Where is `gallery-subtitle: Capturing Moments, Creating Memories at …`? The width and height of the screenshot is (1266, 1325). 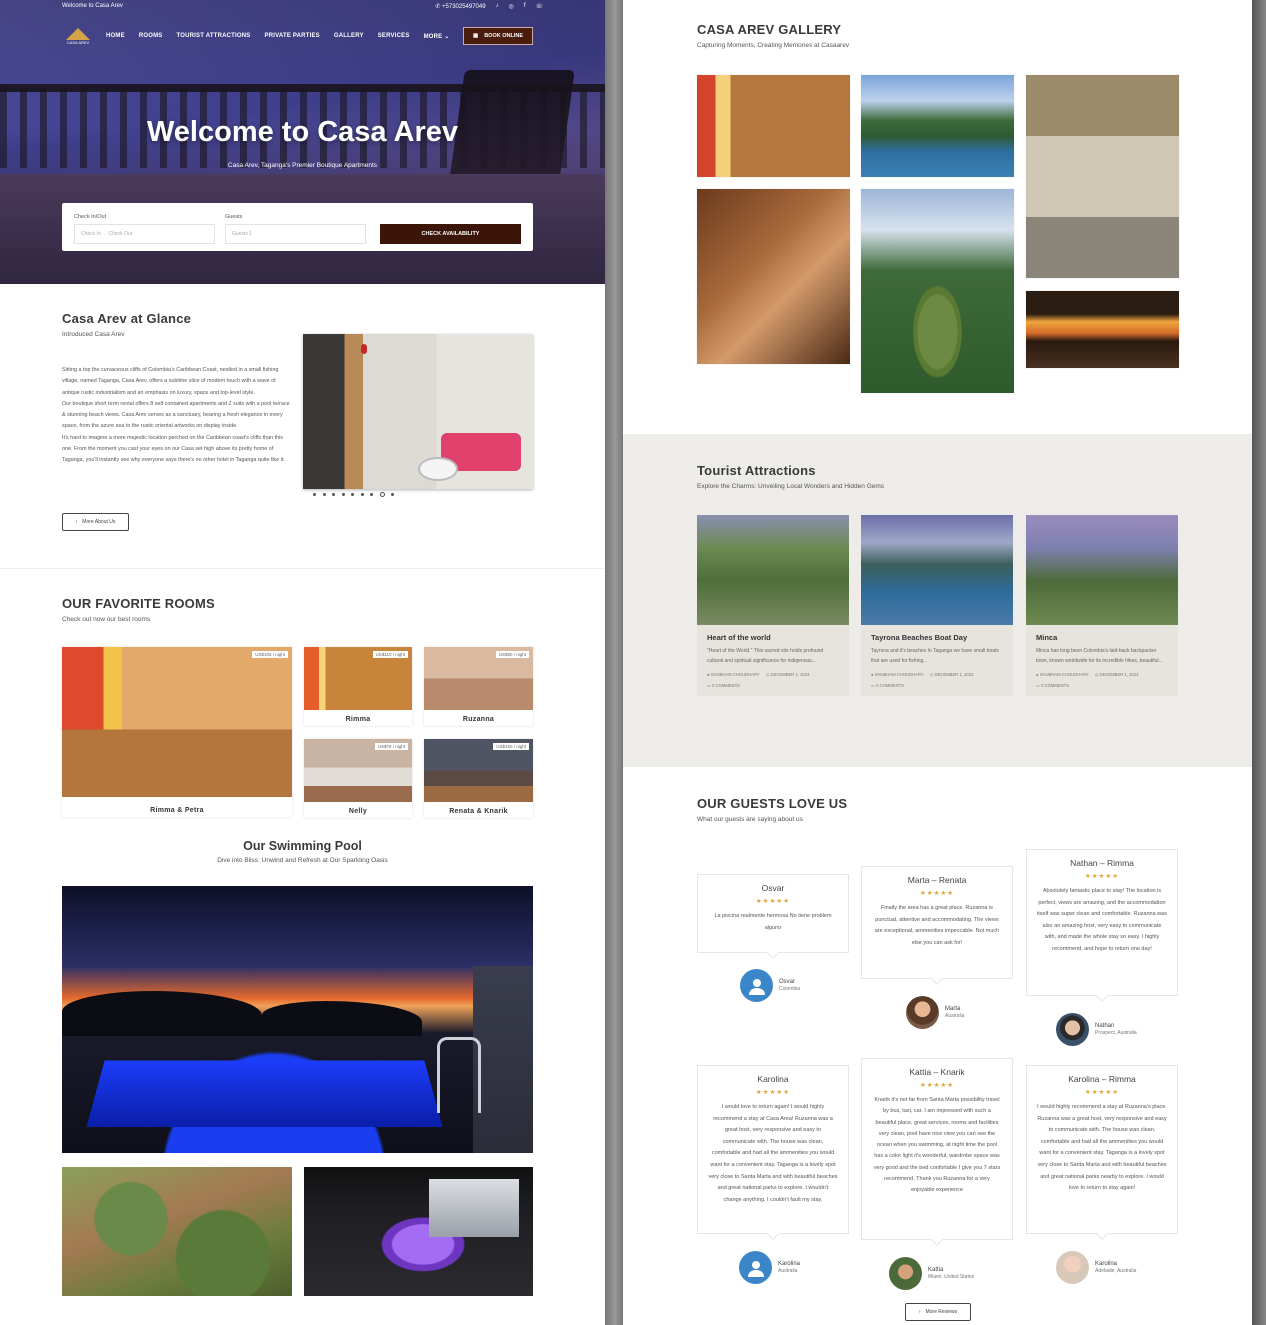 gallery-subtitle: Capturing Moments, Creating Memories at … is located at coordinates (773, 45).